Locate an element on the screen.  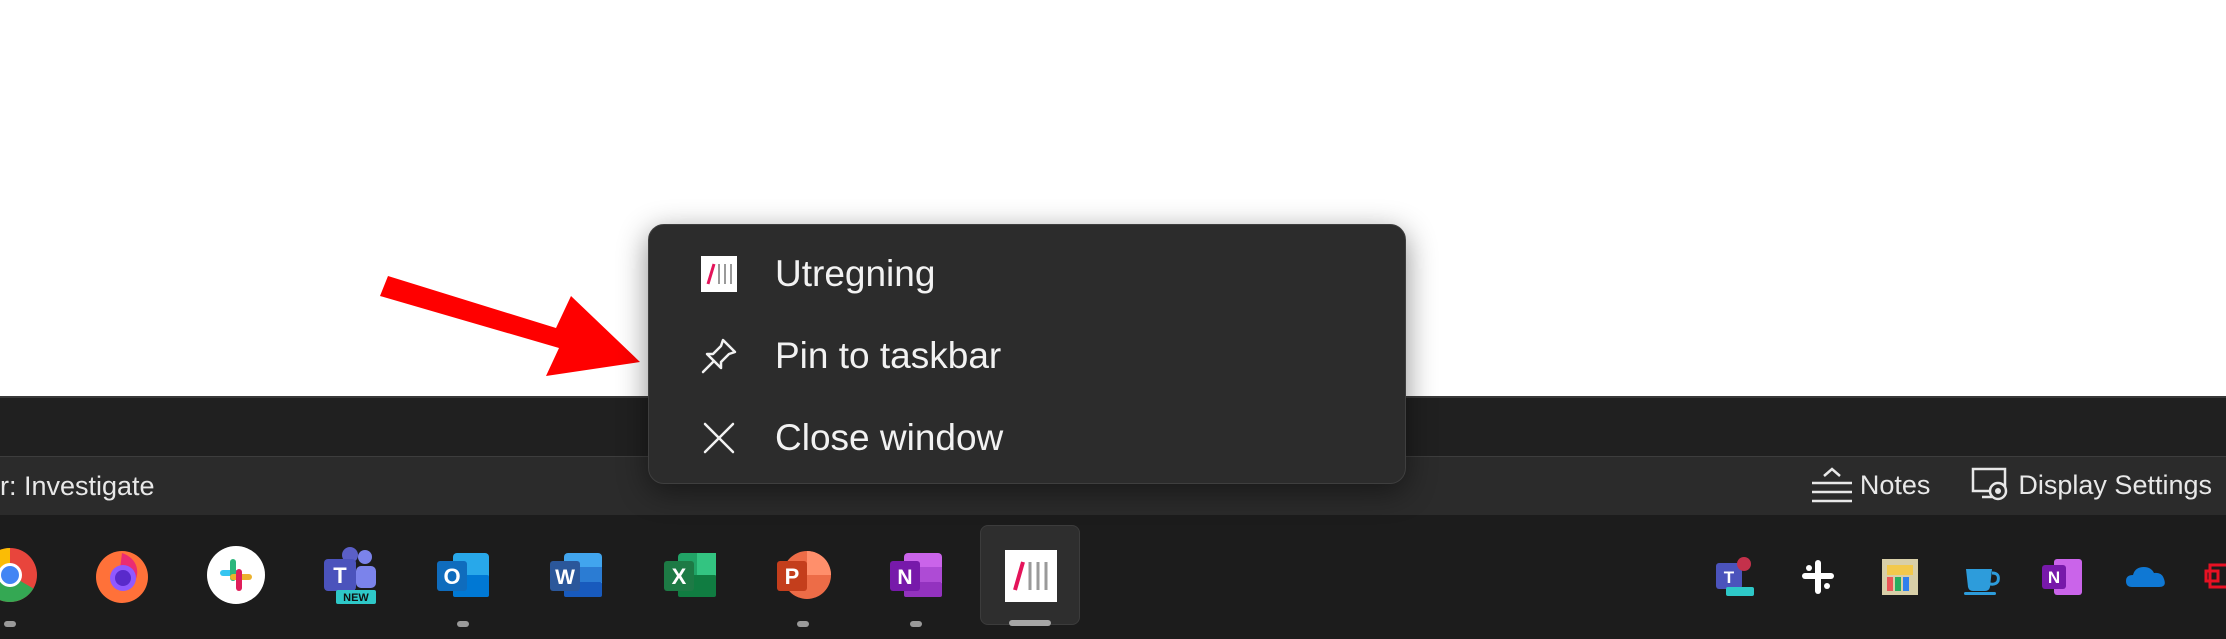
svg-text: W is located at coordinates (565, 577).